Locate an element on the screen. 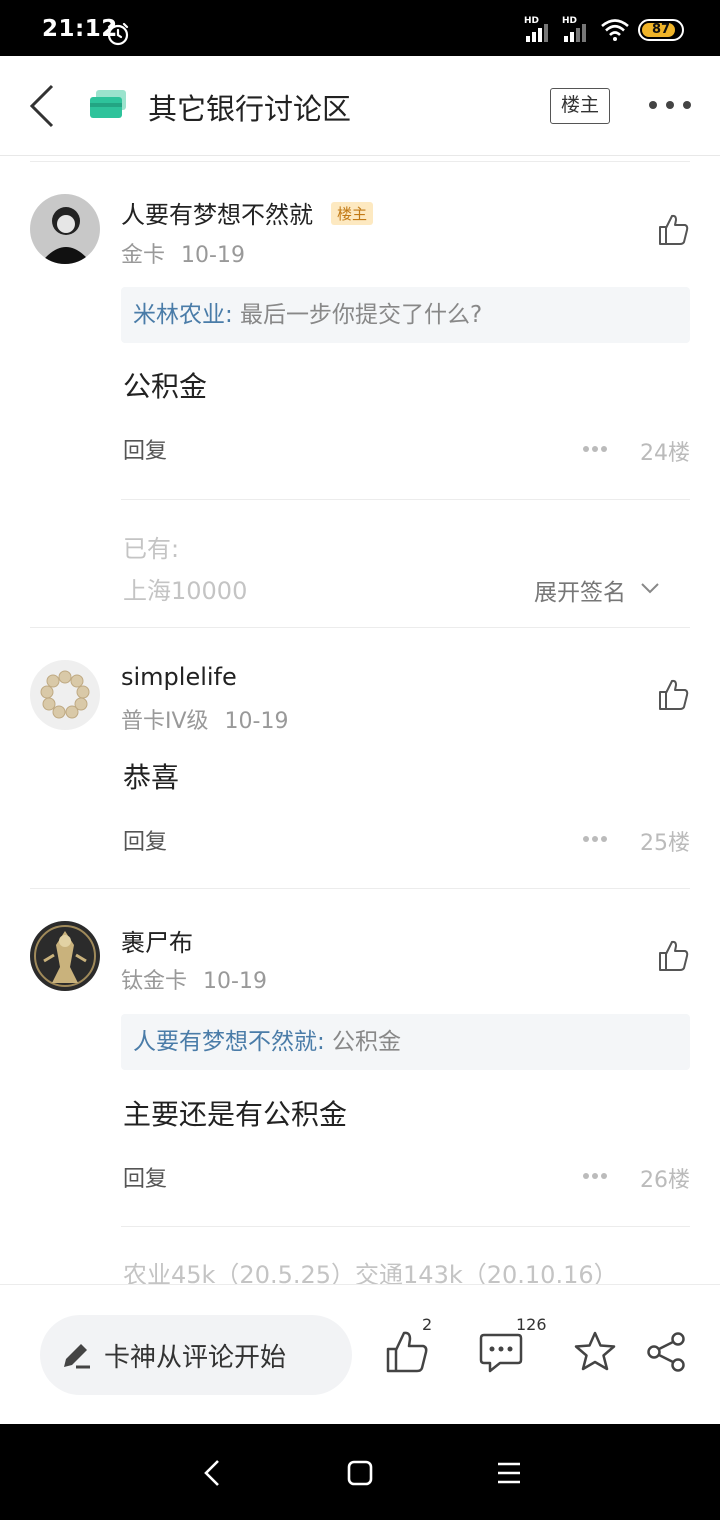 Image resolution: width=720 pixels, height=1520 pixels. nav-home-icon is located at coordinates (360, 1473).